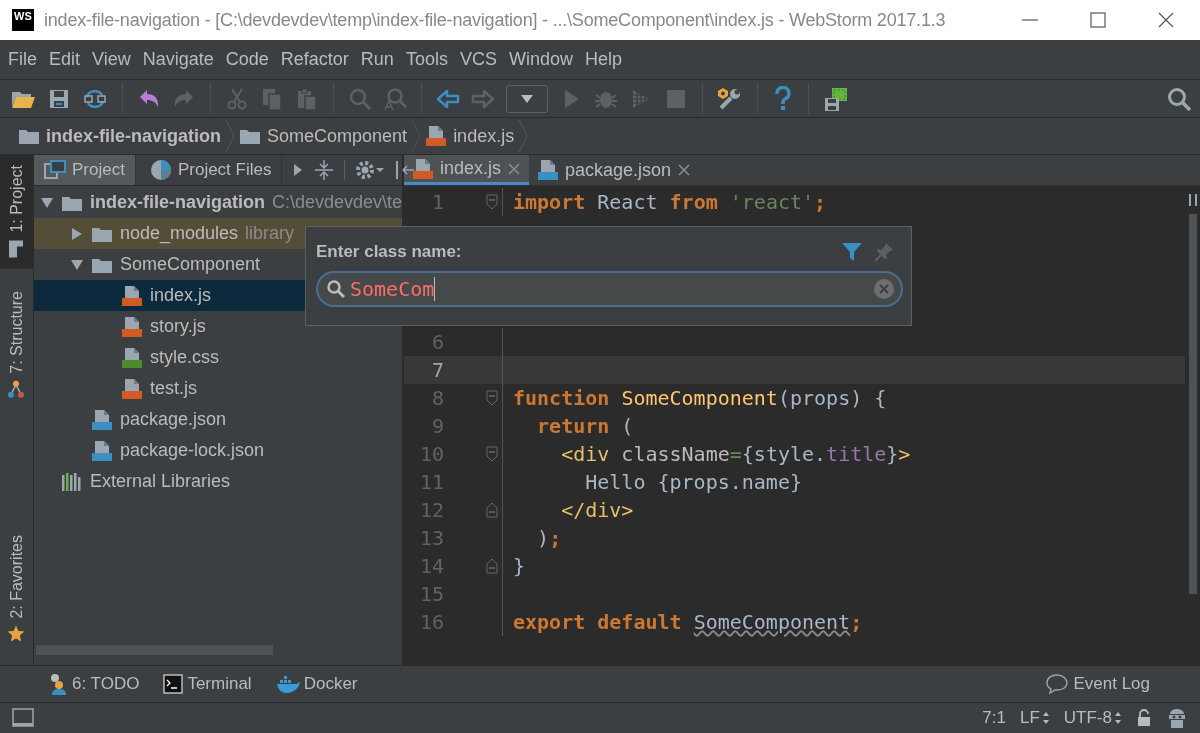 The height and width of the screenshot is (733, 1200). I want to click on caret-position: 7:1, so click(994, 718).